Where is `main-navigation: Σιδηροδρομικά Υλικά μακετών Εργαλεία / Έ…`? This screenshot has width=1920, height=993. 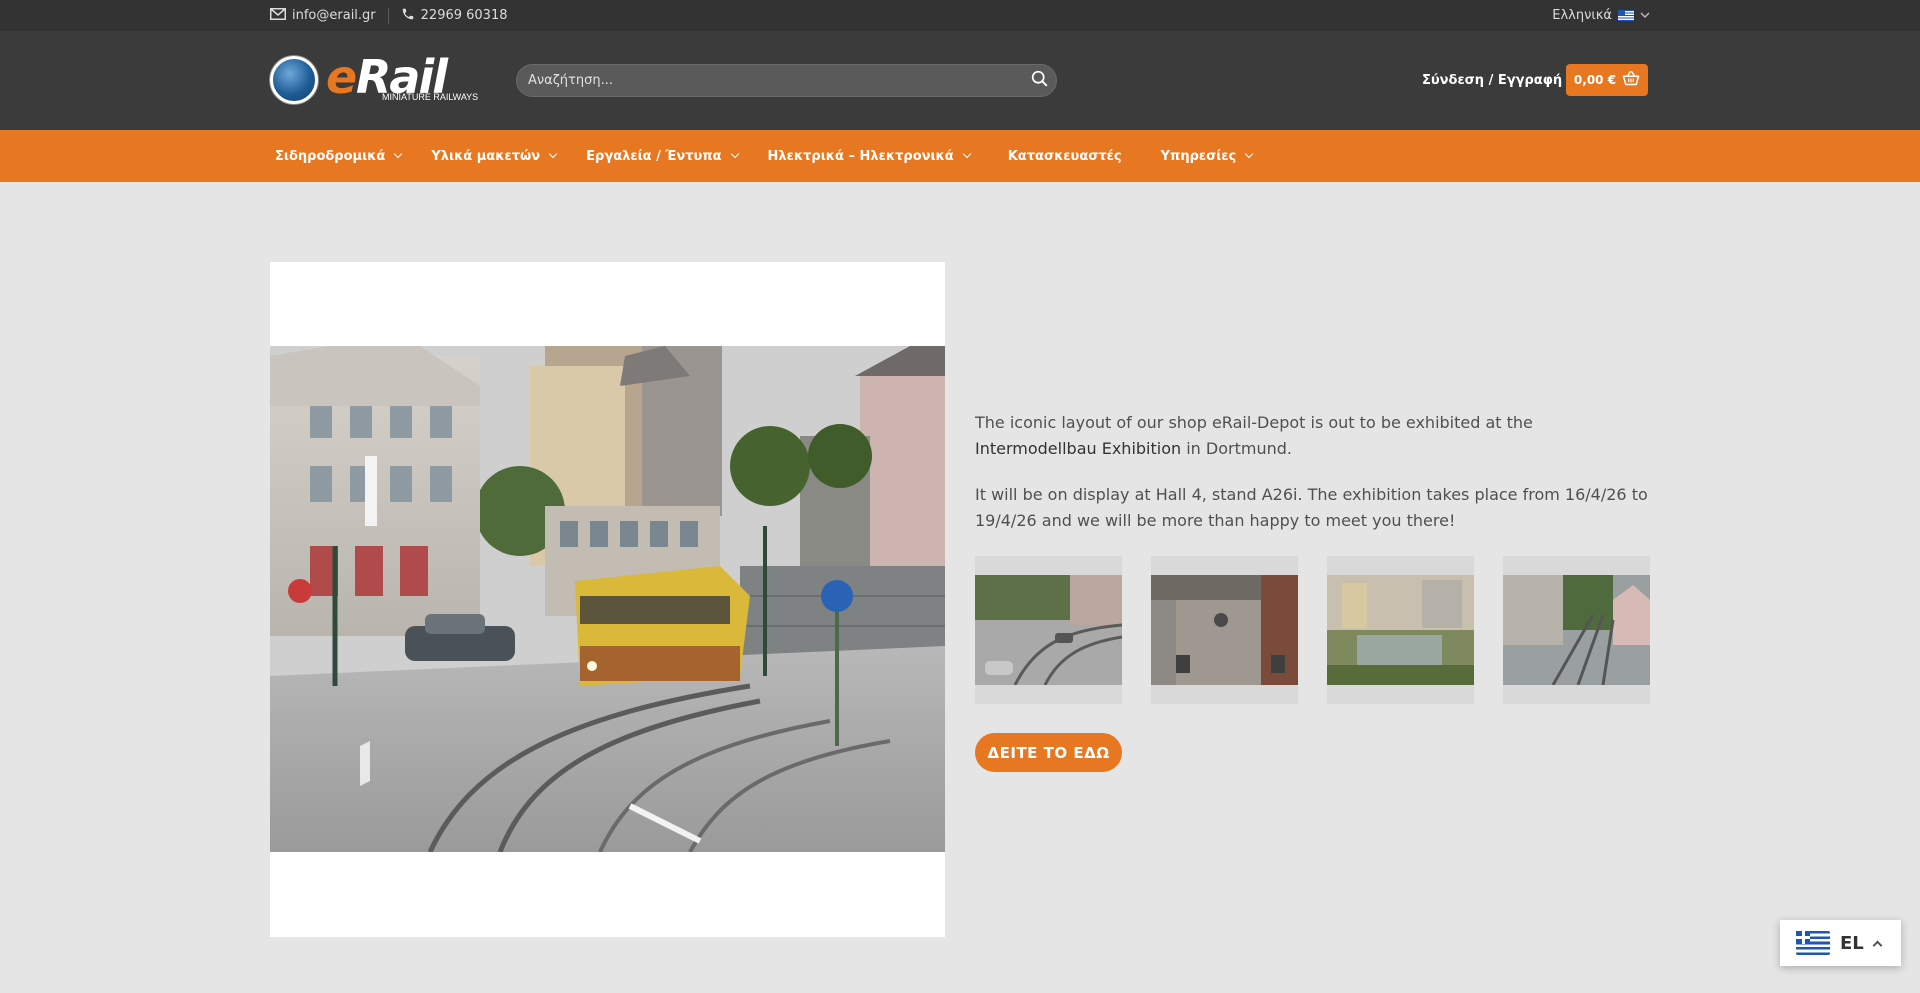
main-navigation: Σιδηροδρομικά Υλικά μακετών Εργαλεία / Έ… is located at coordinates (960, 156).